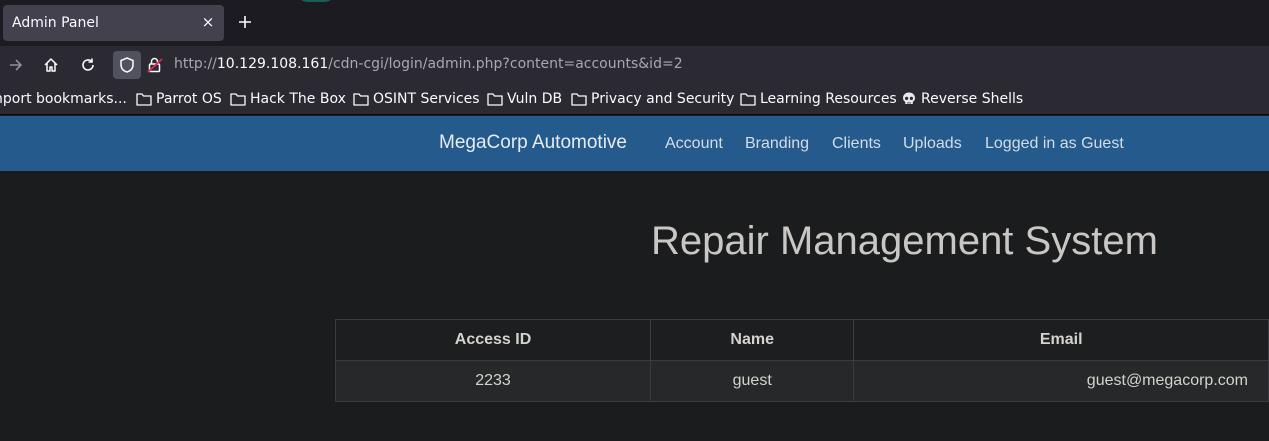 This screenshot has width=1269, height=441. What do you see at coordinates (1054, 144) in the screenshot?
I see `nav-link-logged-in-user: Logged in as Guest` at bounding box center [1054, 144].